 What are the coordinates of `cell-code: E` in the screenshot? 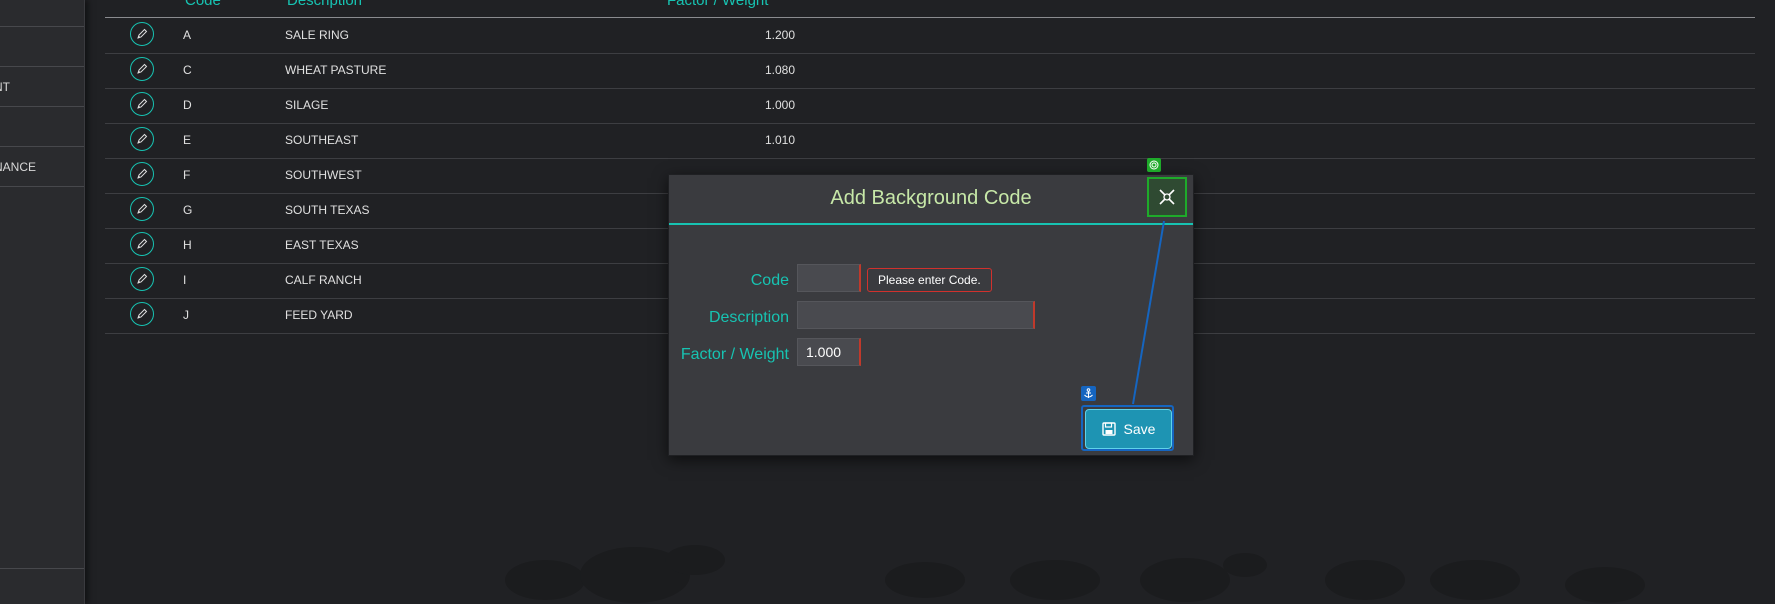 It's located at (187, 140).